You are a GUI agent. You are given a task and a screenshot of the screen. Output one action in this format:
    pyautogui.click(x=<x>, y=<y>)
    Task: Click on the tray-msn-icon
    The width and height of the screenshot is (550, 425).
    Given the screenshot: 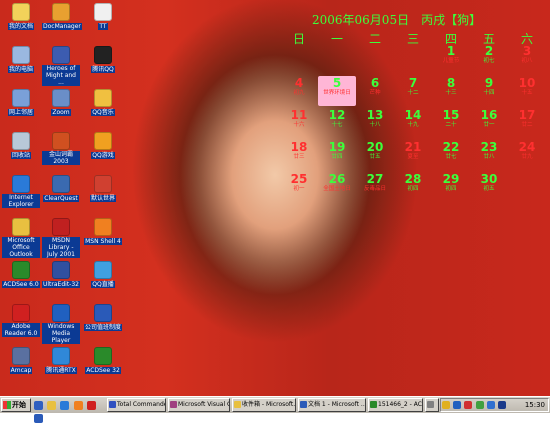 What is the action you would take?
    pyautogui.click(x=490, y=405)
    